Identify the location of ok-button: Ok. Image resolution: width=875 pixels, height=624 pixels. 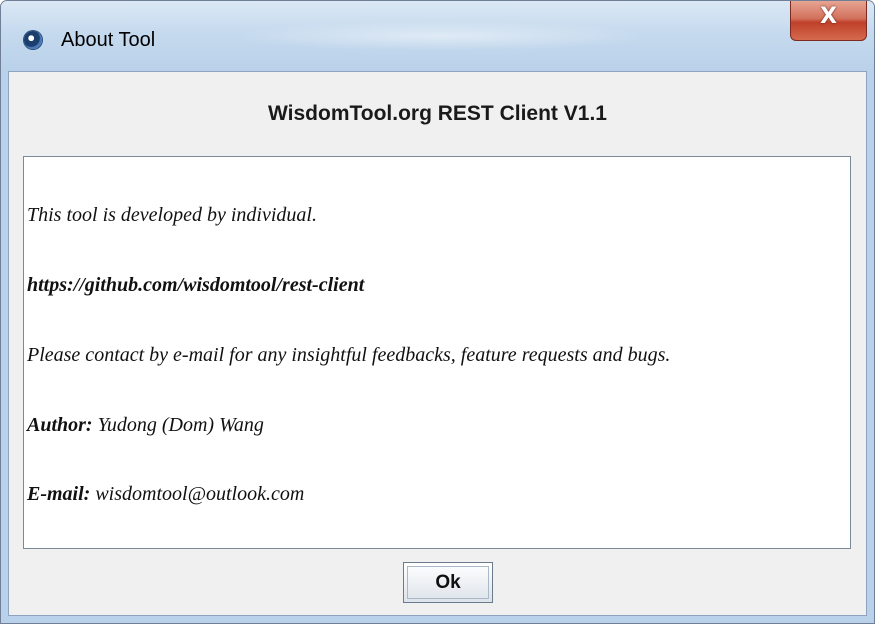
(448, 582).